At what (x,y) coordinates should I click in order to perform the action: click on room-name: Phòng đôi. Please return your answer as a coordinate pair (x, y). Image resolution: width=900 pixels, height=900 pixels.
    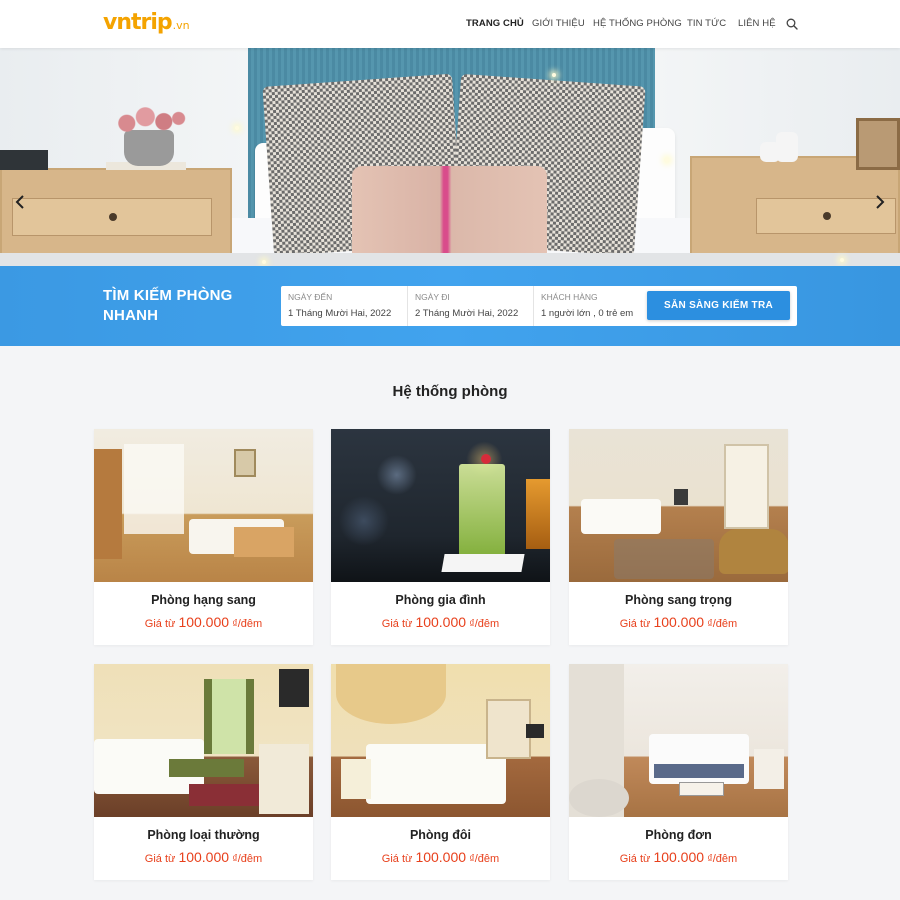
    Looking at the image, I should click on (440, 835).